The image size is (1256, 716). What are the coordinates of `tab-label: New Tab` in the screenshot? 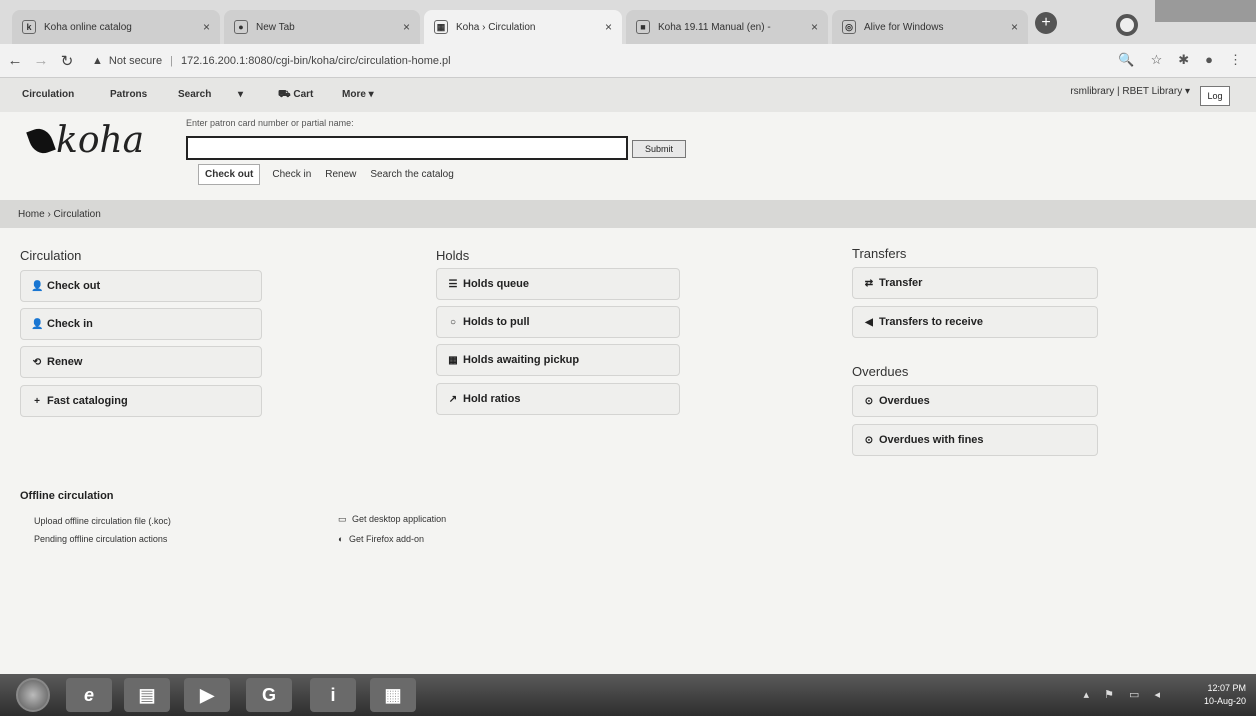 It's located at (275, 27).